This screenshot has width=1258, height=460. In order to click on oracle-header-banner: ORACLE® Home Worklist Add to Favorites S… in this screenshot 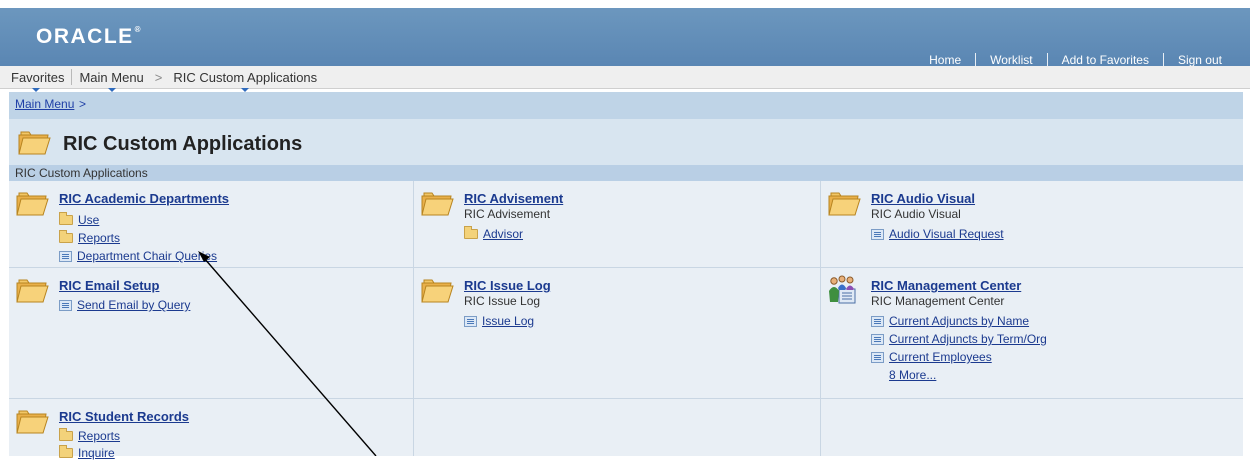, I will do `click(625, 37)`.